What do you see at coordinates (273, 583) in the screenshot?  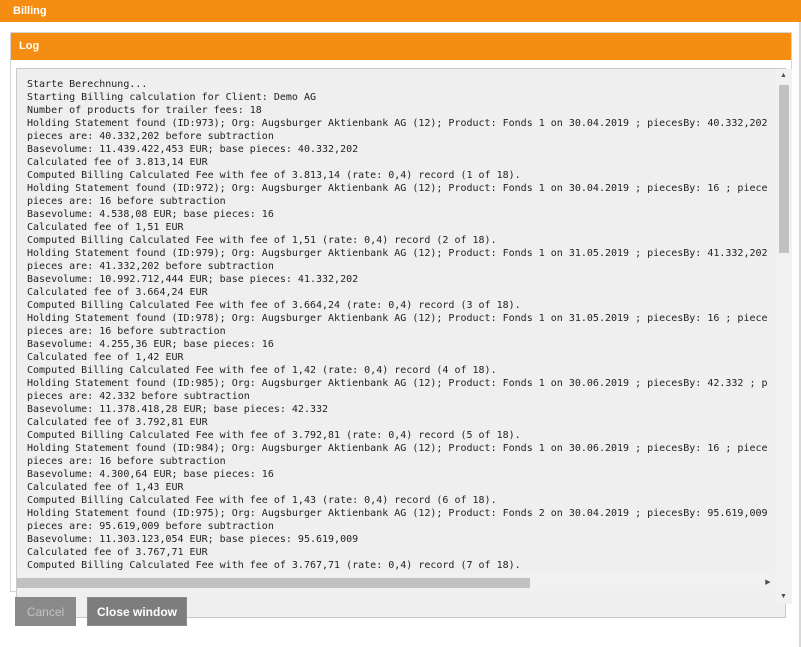 I see `horizontal-scroll-thumb` at bounding box center [273, 583].